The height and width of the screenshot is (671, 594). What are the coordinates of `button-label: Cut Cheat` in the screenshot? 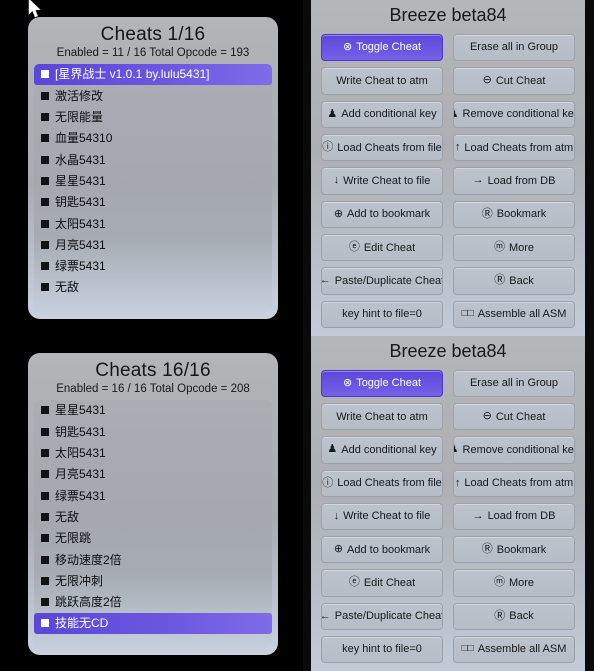 It's located at (520, 80).